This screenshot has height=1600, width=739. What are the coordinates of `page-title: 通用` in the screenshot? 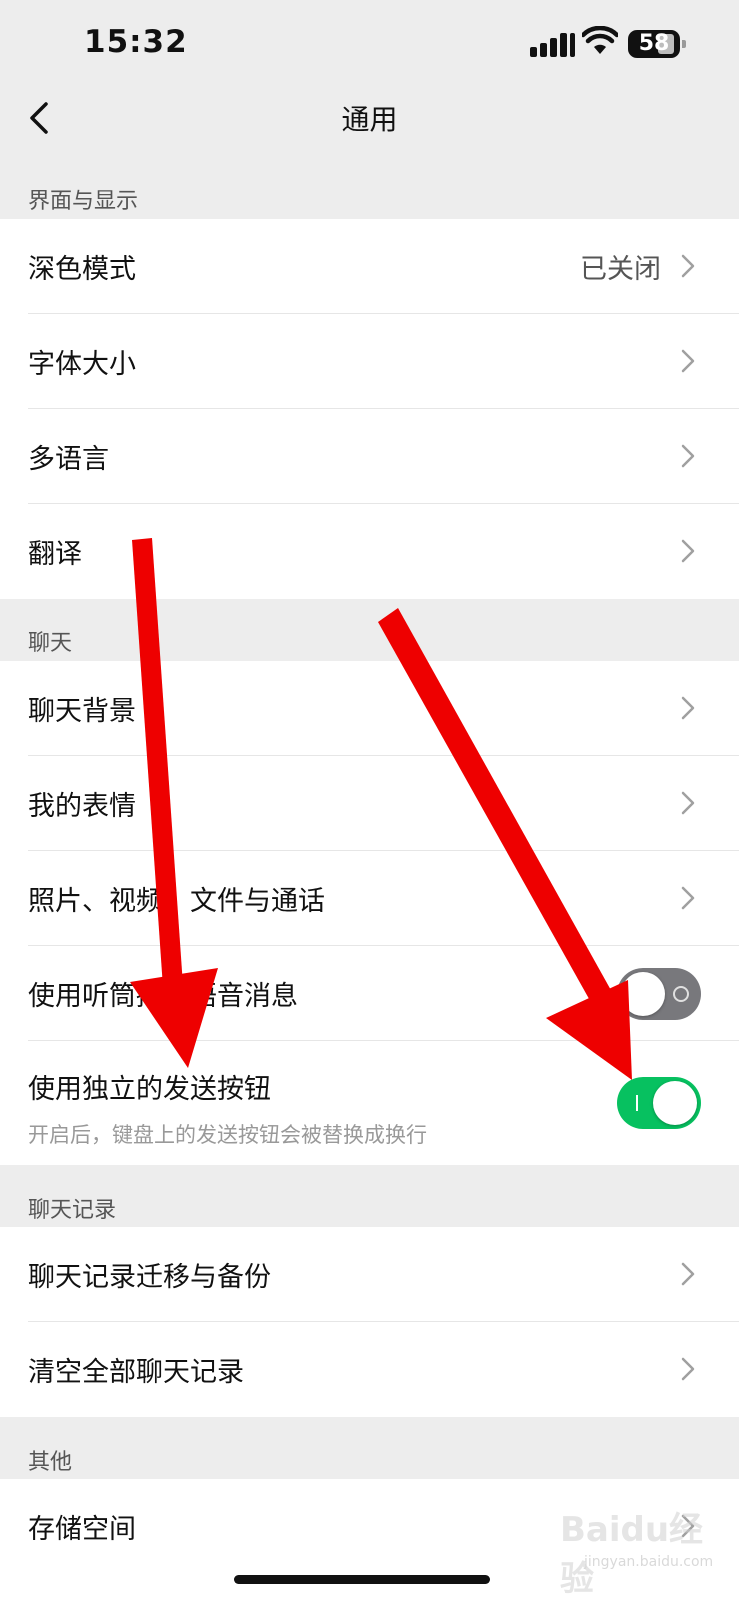 It's located at (369, 119).